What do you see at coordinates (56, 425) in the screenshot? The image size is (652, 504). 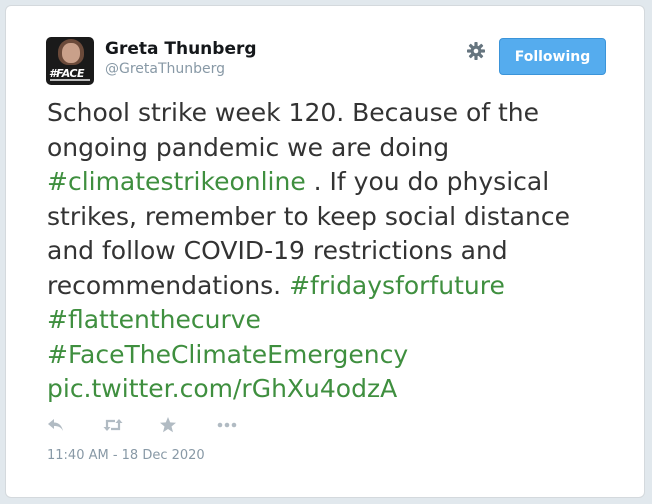 I see `reply-icon` at bounding box center [56, 425].